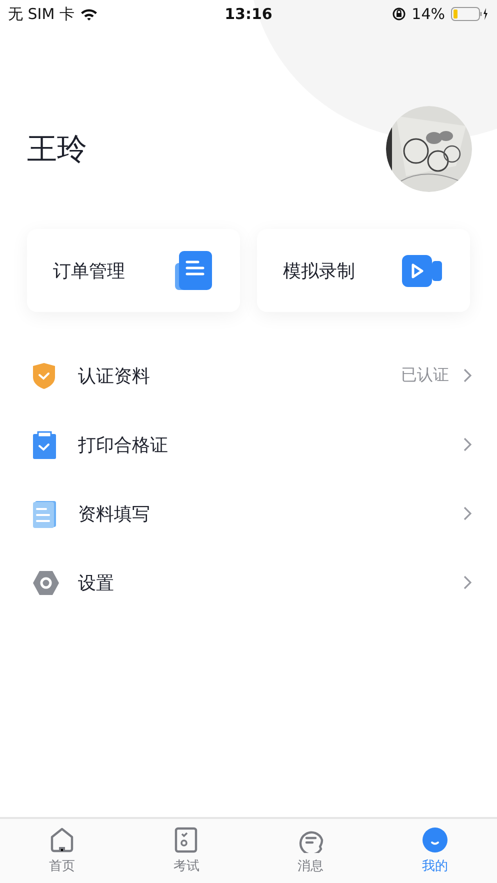 The image size is (497, 883). I want to click on tab-bar-item: 首页, so click(62, 851).